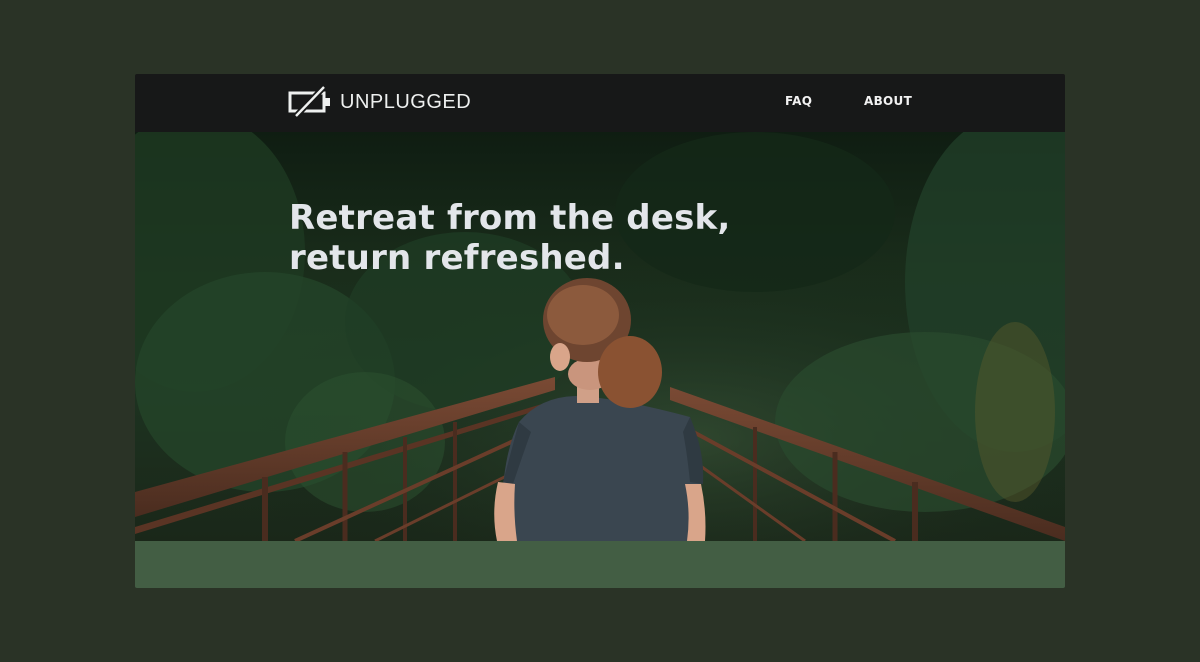 This screenshot has height=662, width=1200. I want to click on hero-headline-line2: return refreshed., so click(457, 258).